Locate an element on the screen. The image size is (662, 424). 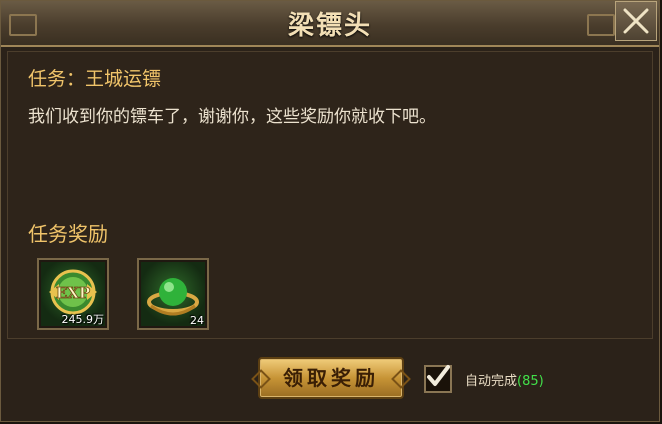
close-x-icon is located at coordinates (636, 21).